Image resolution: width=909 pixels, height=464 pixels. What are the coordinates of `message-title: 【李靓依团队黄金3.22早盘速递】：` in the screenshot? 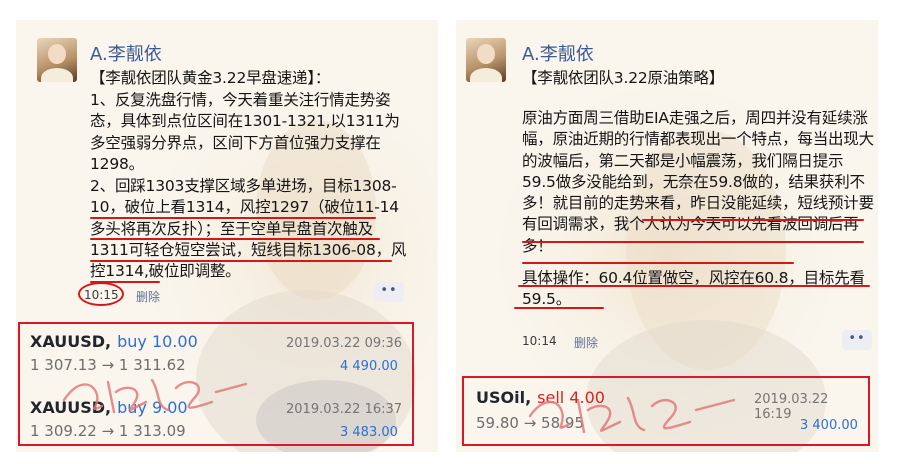 It's located at (210, 78).